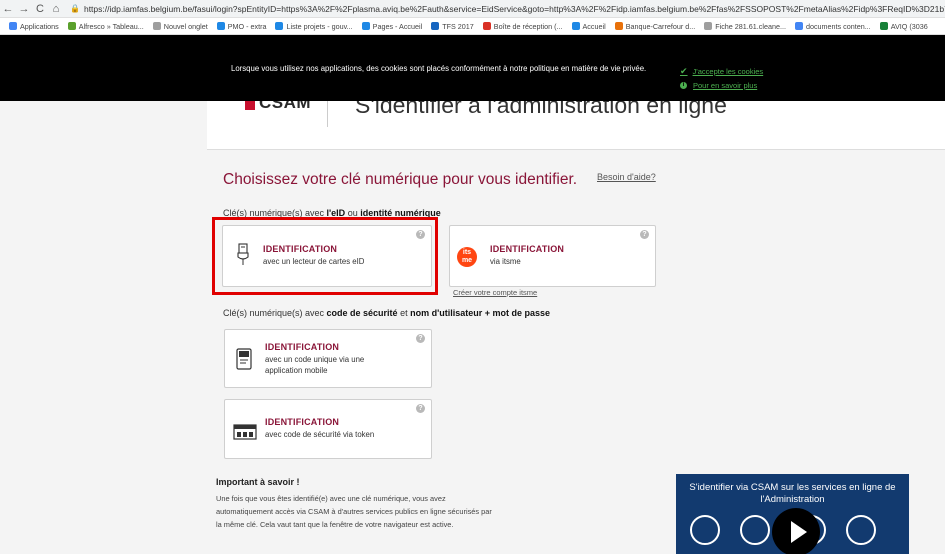 Image resolution: width=945 pixels, height=554 pixels. I want to click on help-link: Besoin d'aide?, so click(626, 177).